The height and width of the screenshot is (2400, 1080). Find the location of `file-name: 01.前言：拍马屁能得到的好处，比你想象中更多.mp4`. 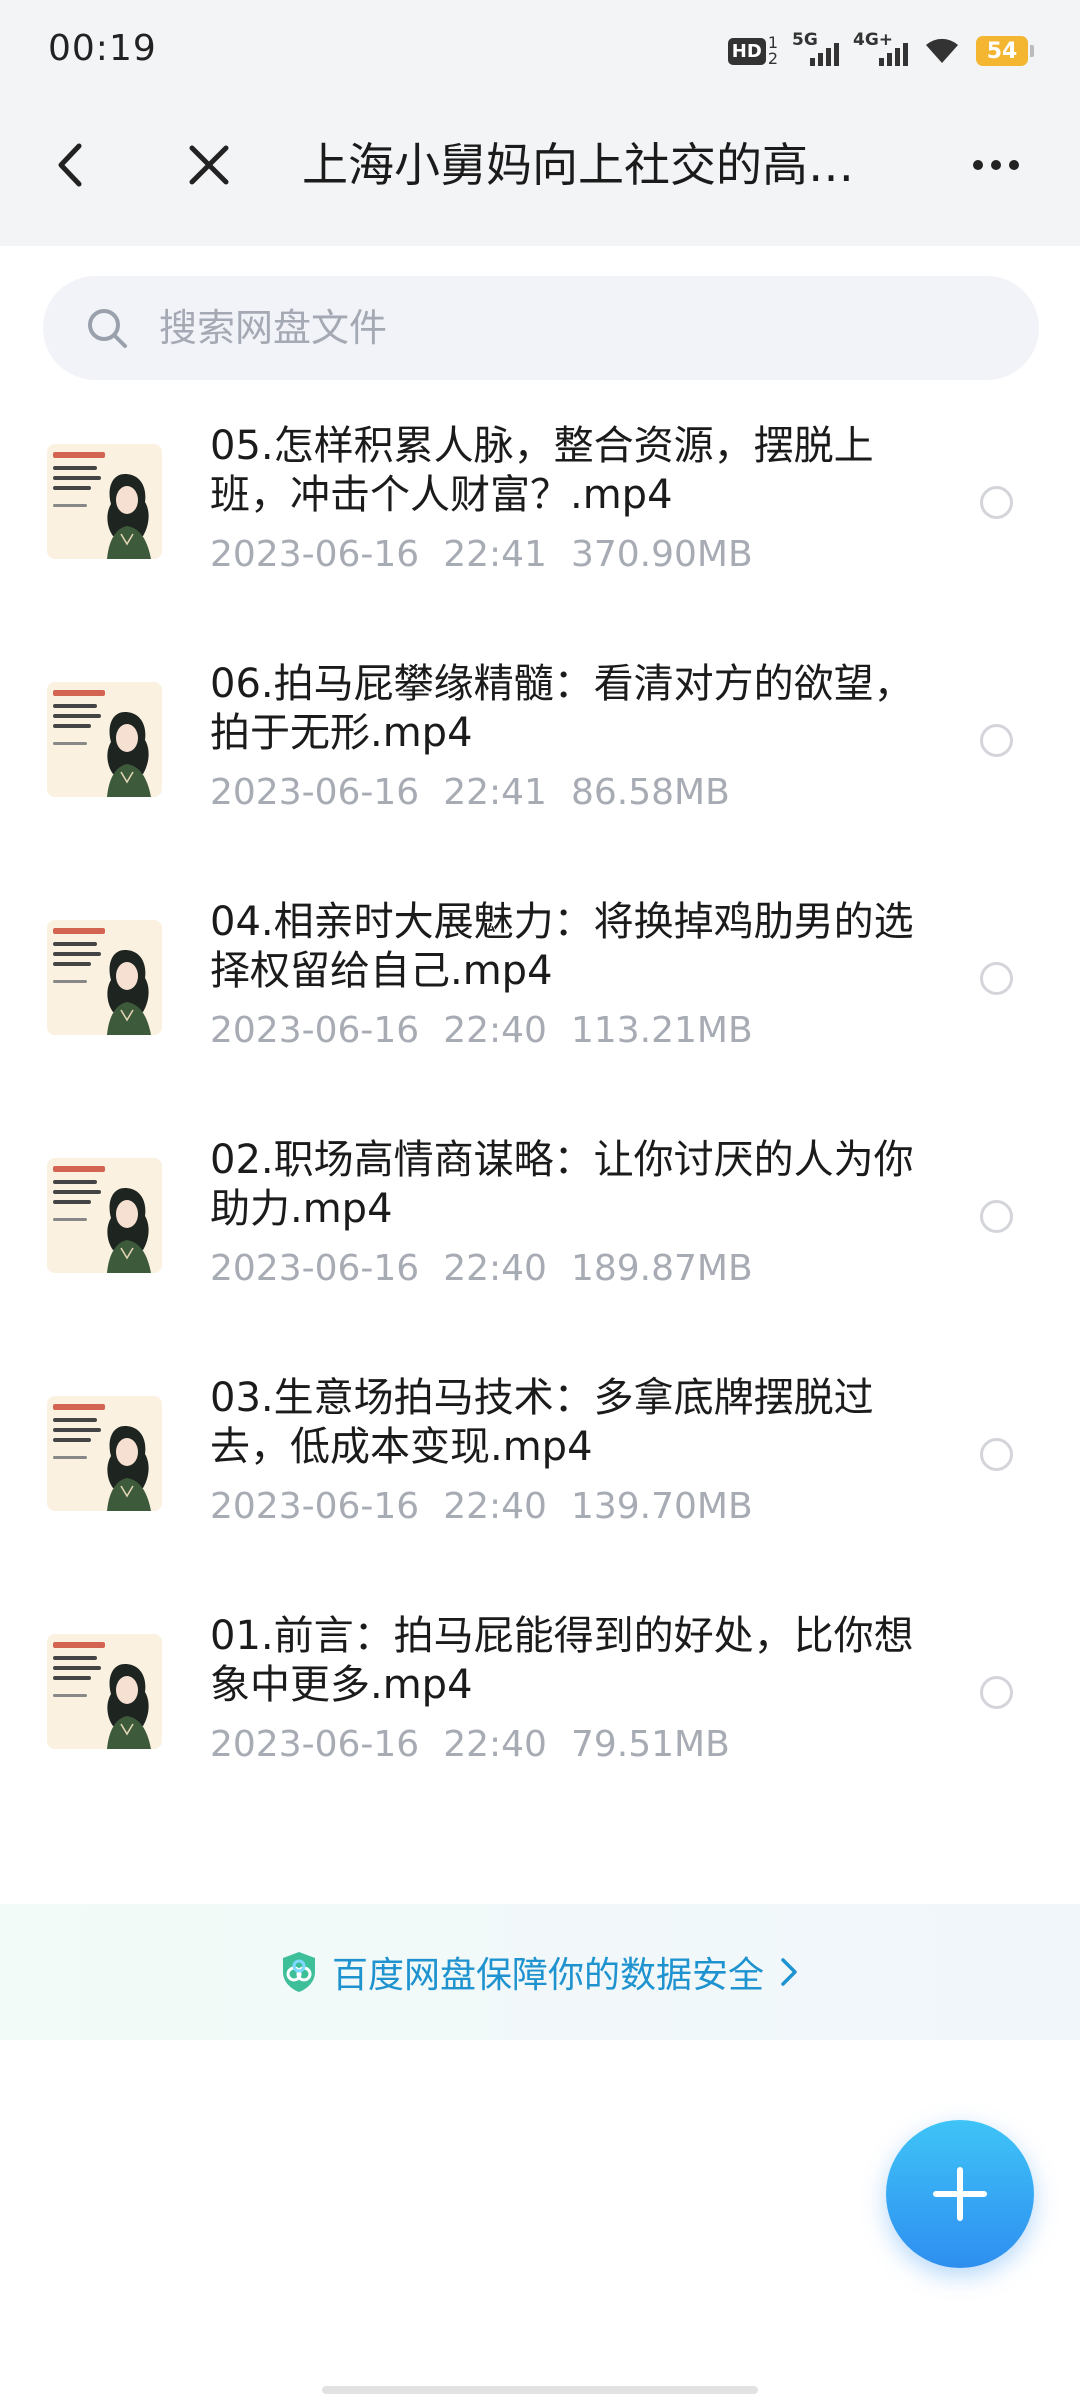

file-name: 01.前言：拍马屁能得到的好处，比你想象中更多.mp4 is located at coordinates (562, 1660).